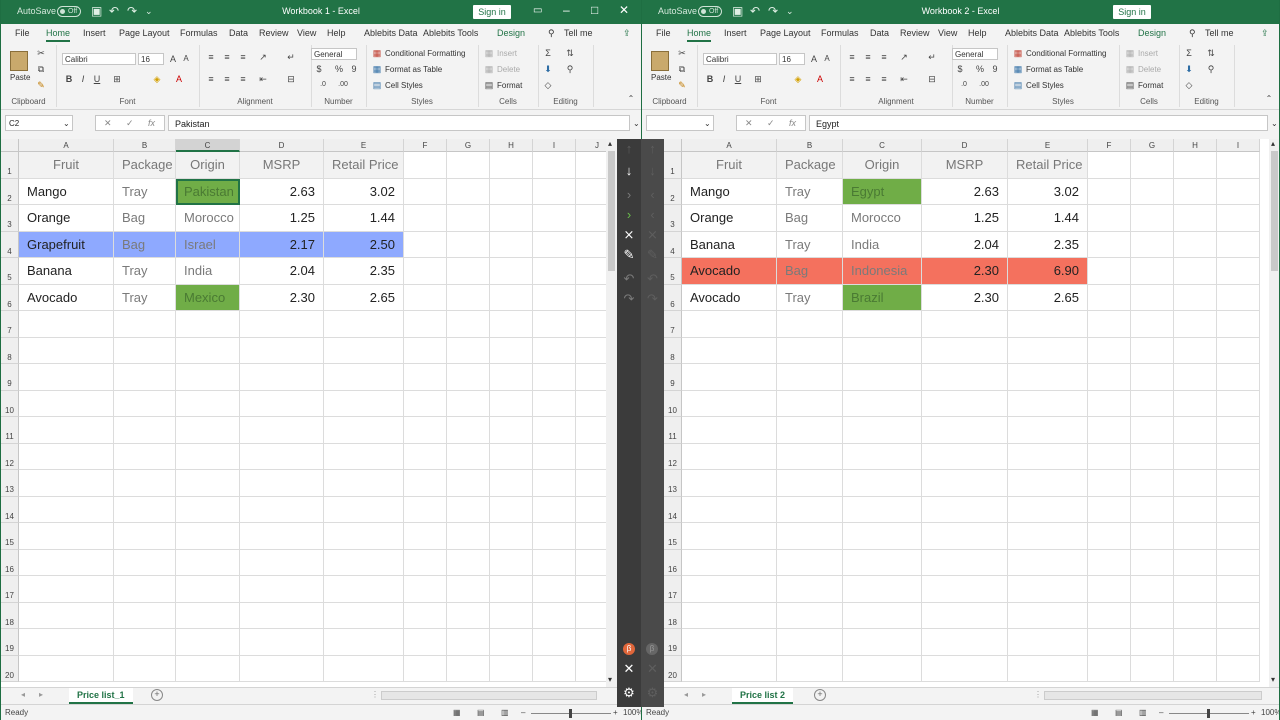  What do you see at coordinates (208, 165) in the screenshot?
I see `header-cell-origin: Origin` at bounding box center [208, 165].